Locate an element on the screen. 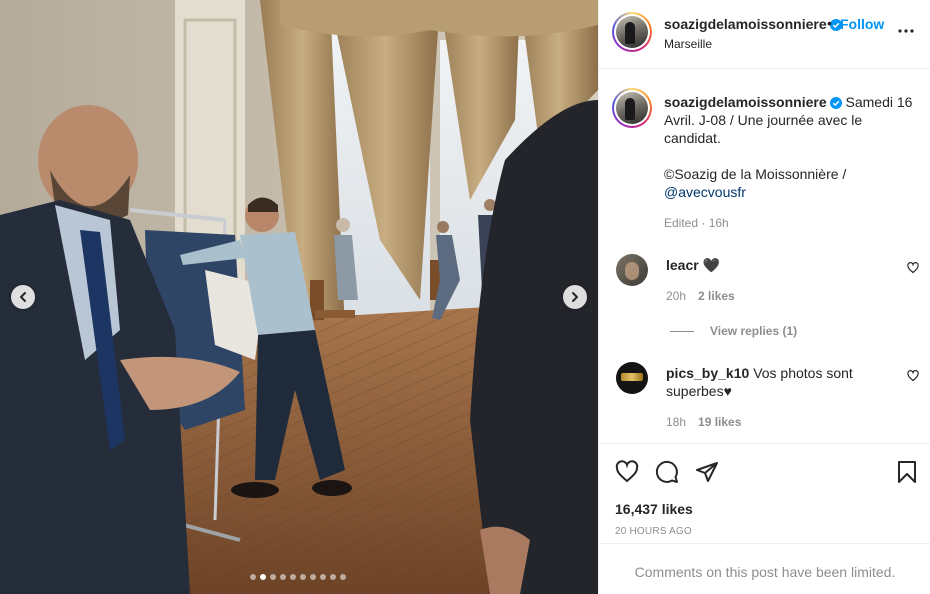 The height and width of the screenshot is (594, 930). replies-divider is located at coordinates (682, 332).